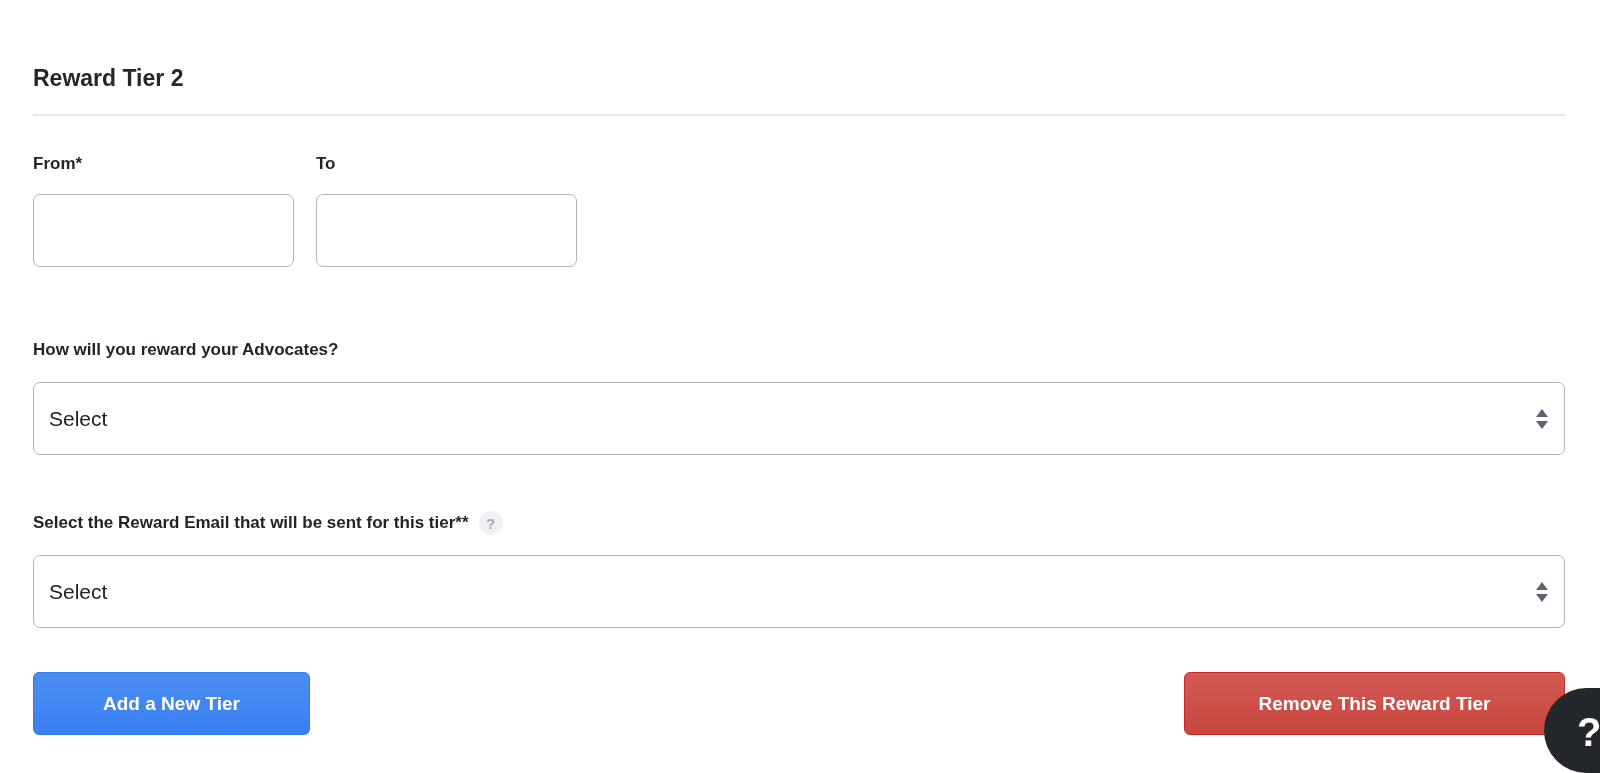 The image size is (1600, 773). What do you see at coordinates (1374, 703) in the screenshot?
I see `remove-button: Remove This Reward Tier` at bounding box center [1374, 703].